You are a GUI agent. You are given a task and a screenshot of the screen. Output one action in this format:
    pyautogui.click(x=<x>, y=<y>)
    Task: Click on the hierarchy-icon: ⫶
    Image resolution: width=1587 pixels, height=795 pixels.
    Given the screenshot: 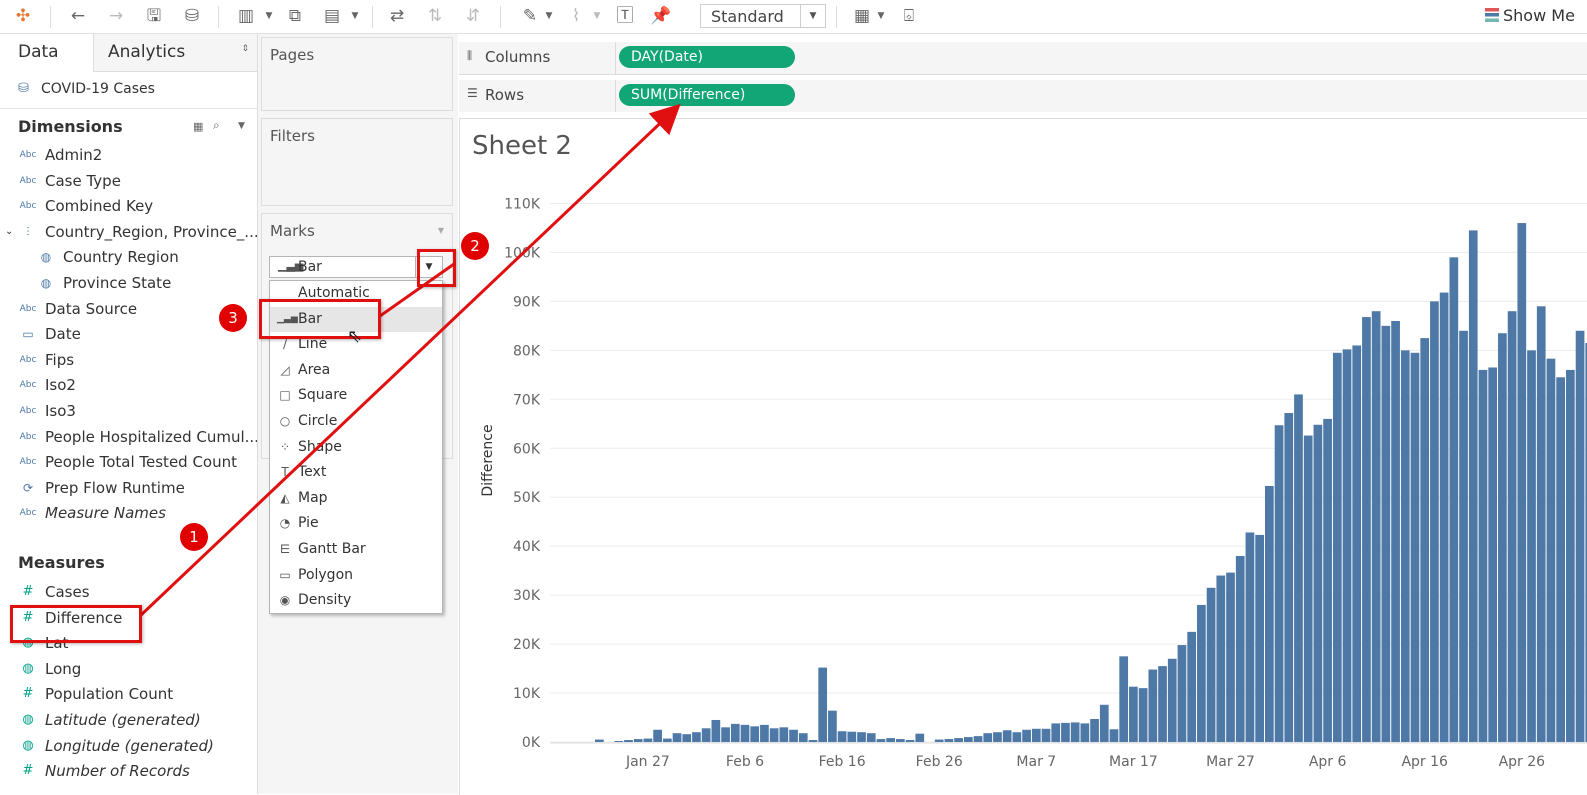 What is the action you would take?
    pyautogui.click(x=28, y=231)
    